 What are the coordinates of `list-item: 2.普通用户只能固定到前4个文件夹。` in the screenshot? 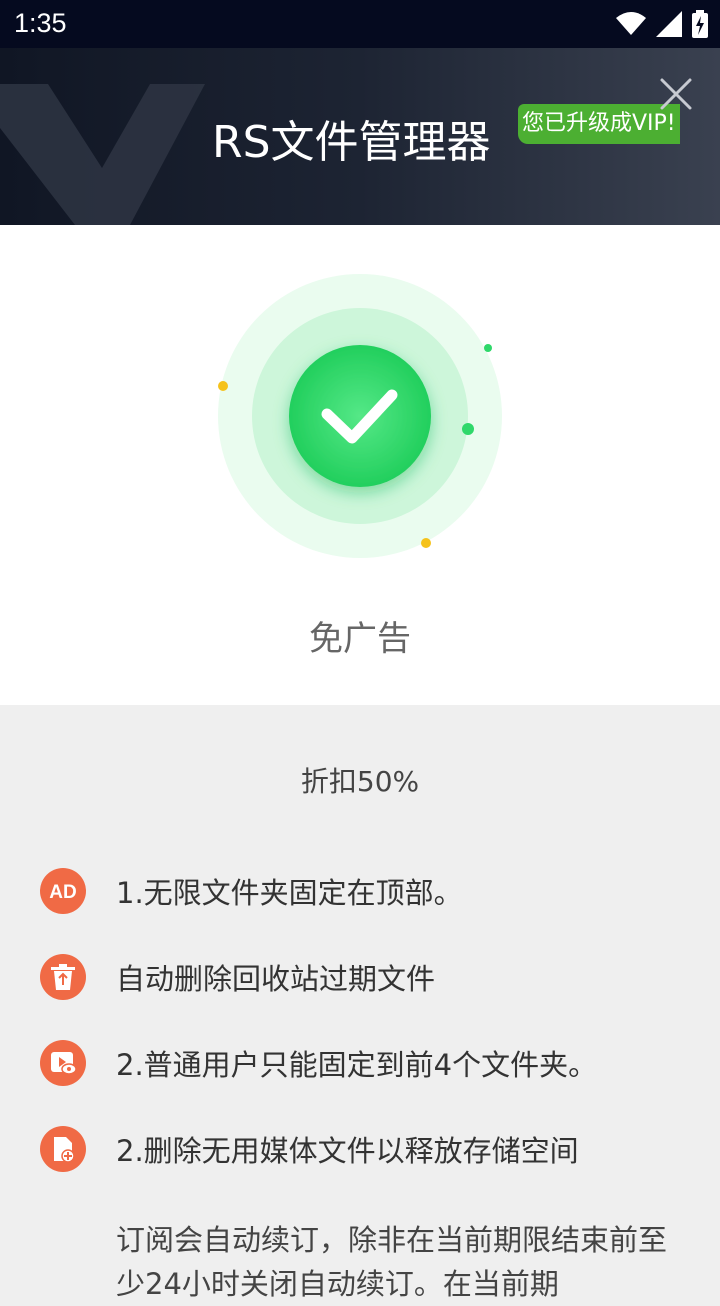 It's located at (318, 1063).